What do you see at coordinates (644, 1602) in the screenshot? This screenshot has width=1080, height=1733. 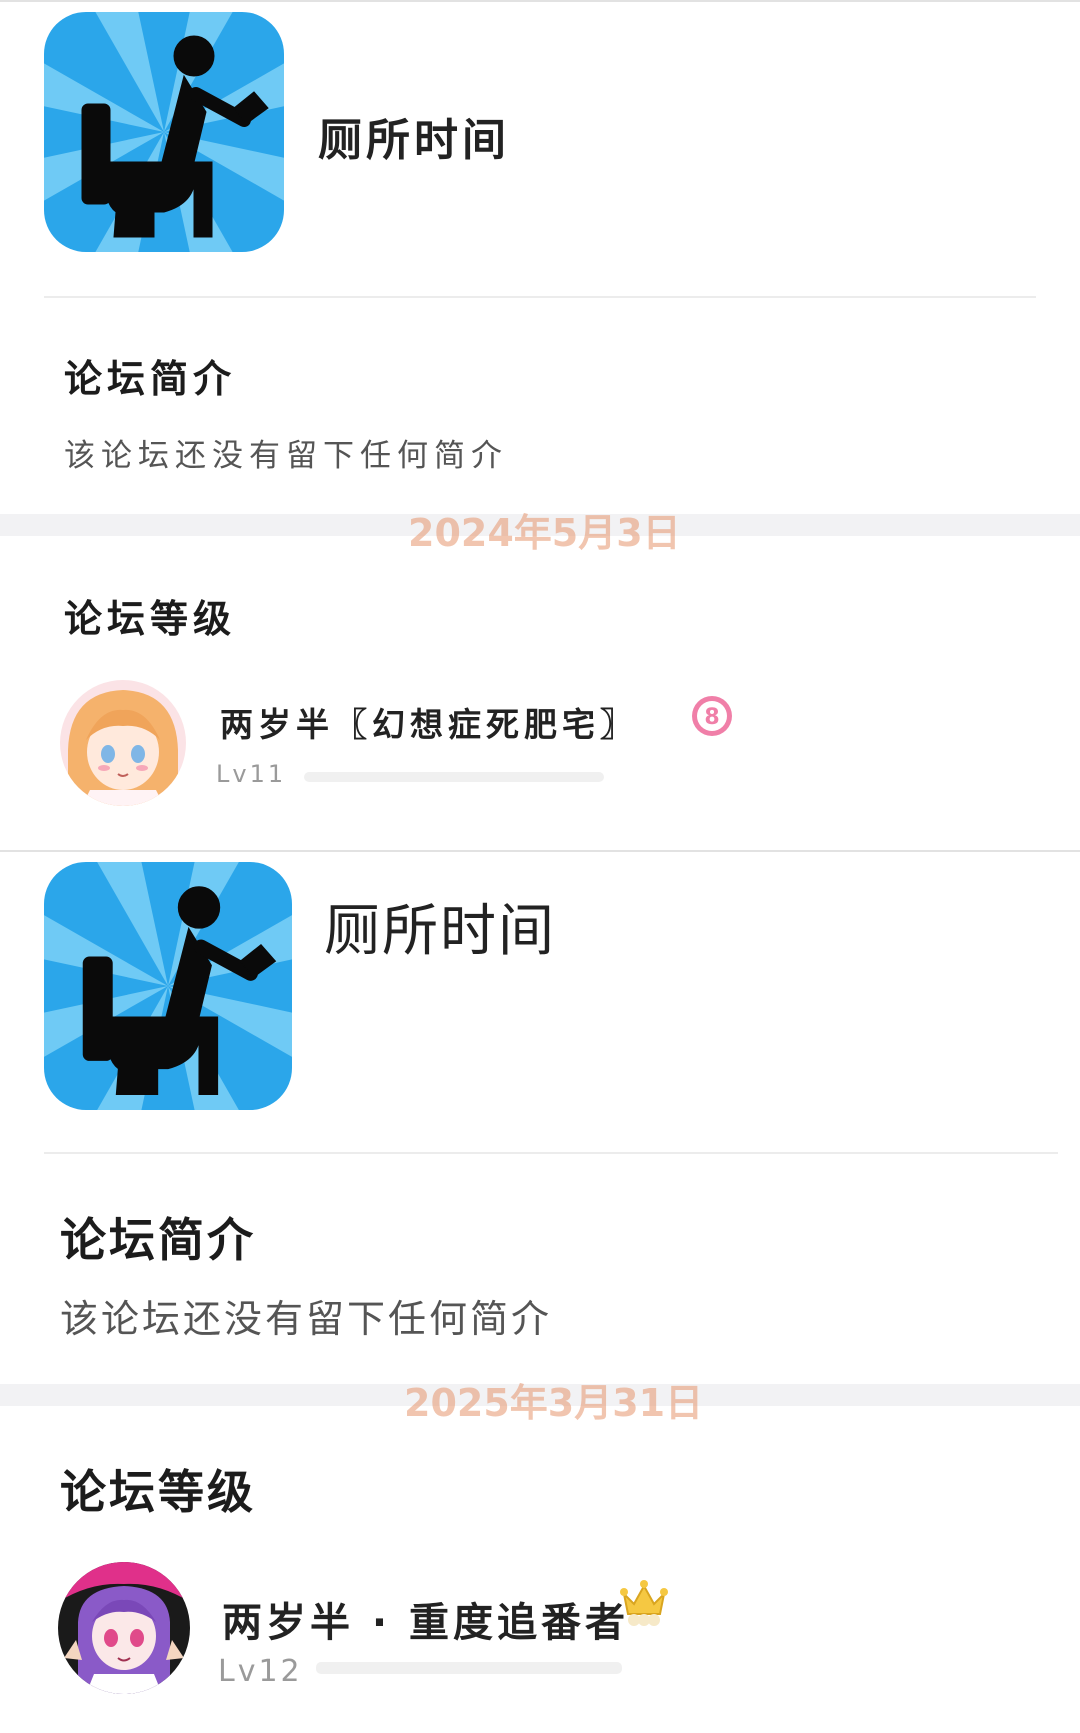 I see `crown-icon` at bounding box center [644, 1602].